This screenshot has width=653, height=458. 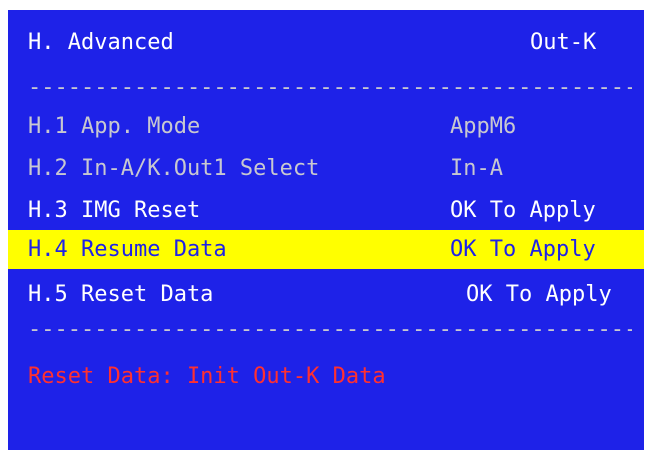 What do you see at coordinates (173, 169) in the screenshot?
I see `menu-item-input-select-label: H.2 In-A/K.Out1 Select` at bounding box center [173, 169].